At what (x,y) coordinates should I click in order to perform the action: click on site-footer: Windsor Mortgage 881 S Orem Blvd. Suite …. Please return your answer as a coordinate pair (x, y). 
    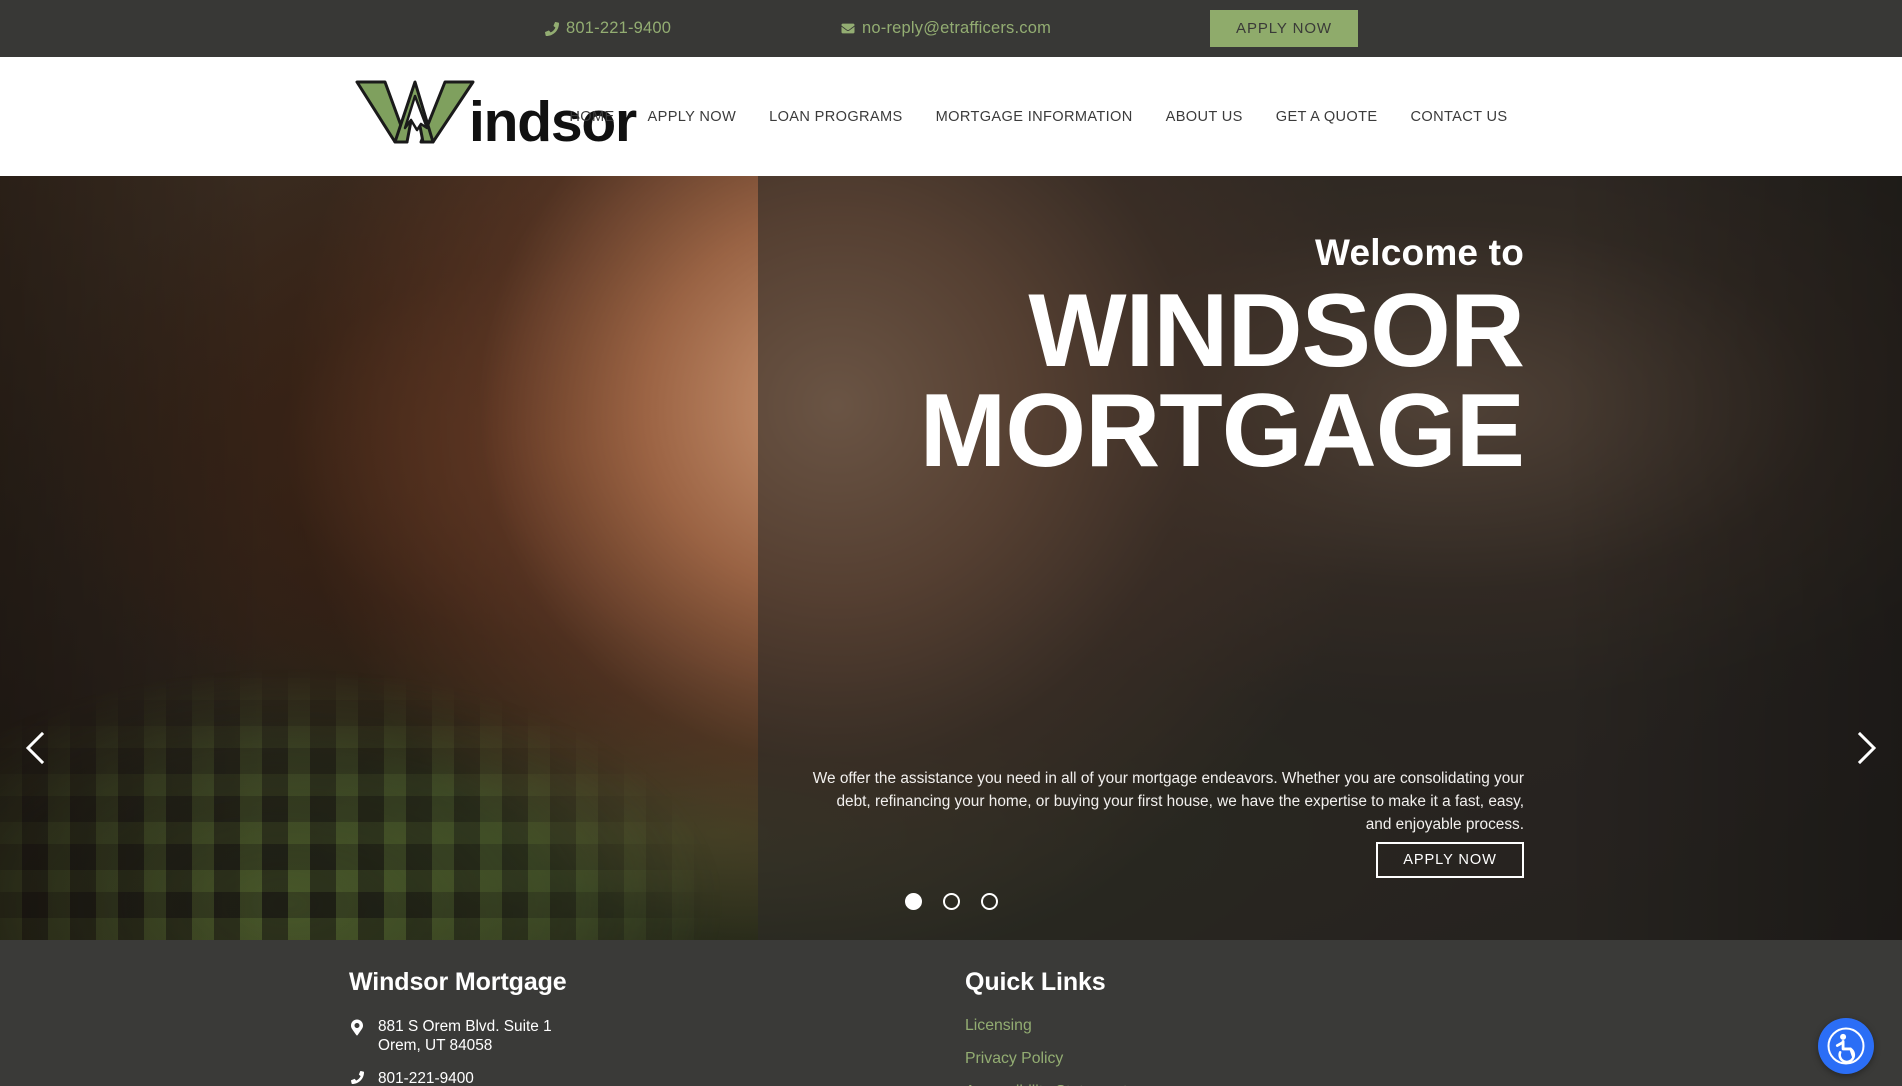
    Looking at the image, I should click on (951, 1013).